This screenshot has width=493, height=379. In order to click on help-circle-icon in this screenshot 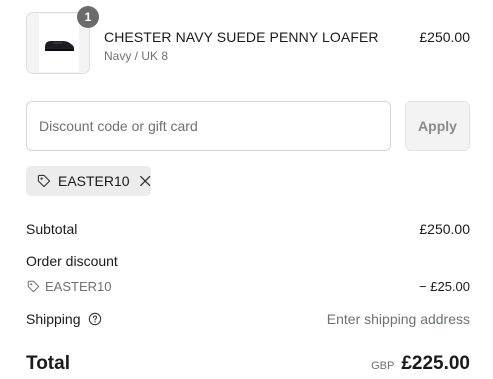, I will do `click(95, 319)`.